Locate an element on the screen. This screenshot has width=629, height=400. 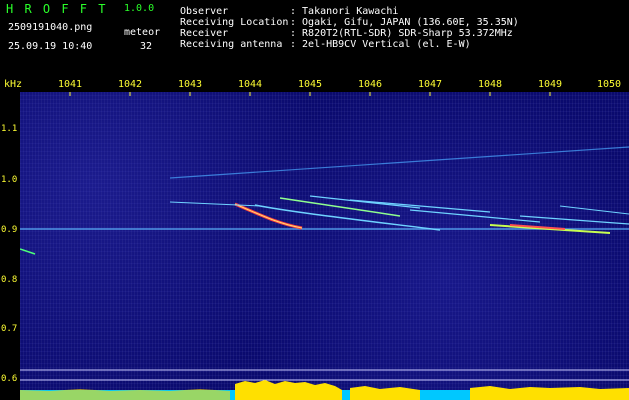
antenna-label: Receiving antenna is located at coordinates (231, 44).